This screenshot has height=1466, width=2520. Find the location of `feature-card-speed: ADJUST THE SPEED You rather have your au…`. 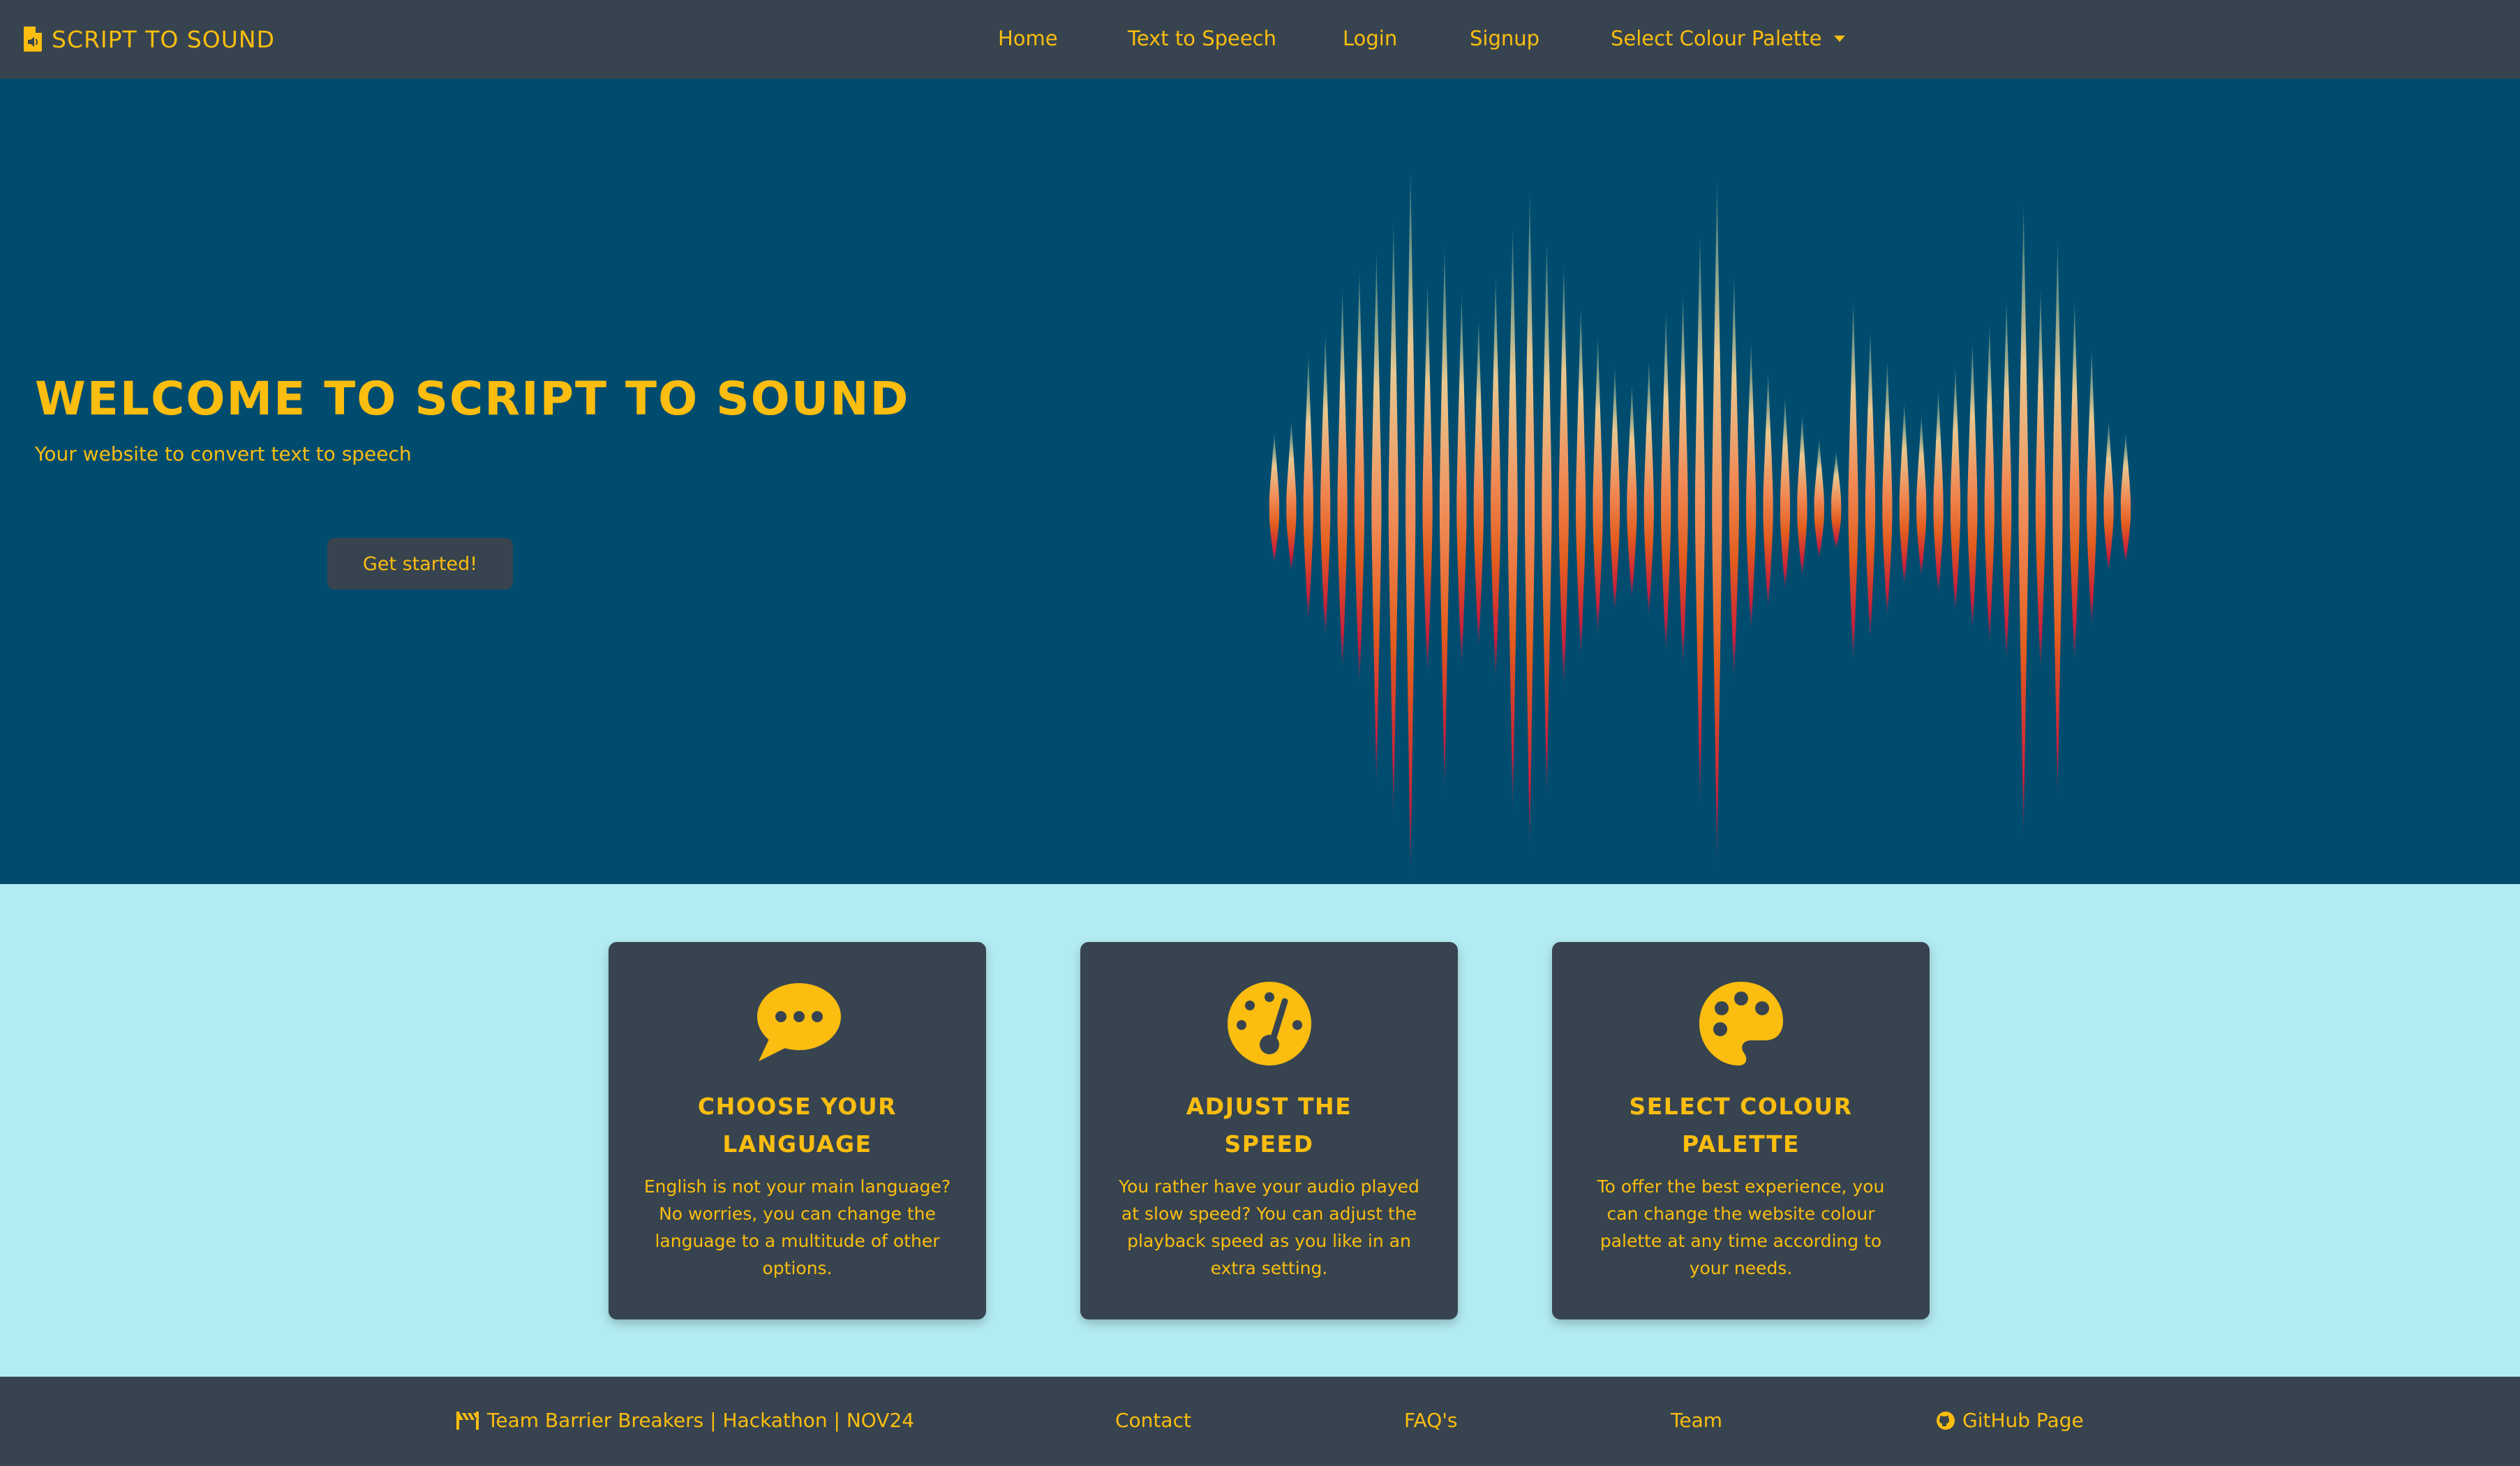

feature-card-speed: ADJUST THE SPEED You rather have your au… is located at coordinates (1269, 1130).